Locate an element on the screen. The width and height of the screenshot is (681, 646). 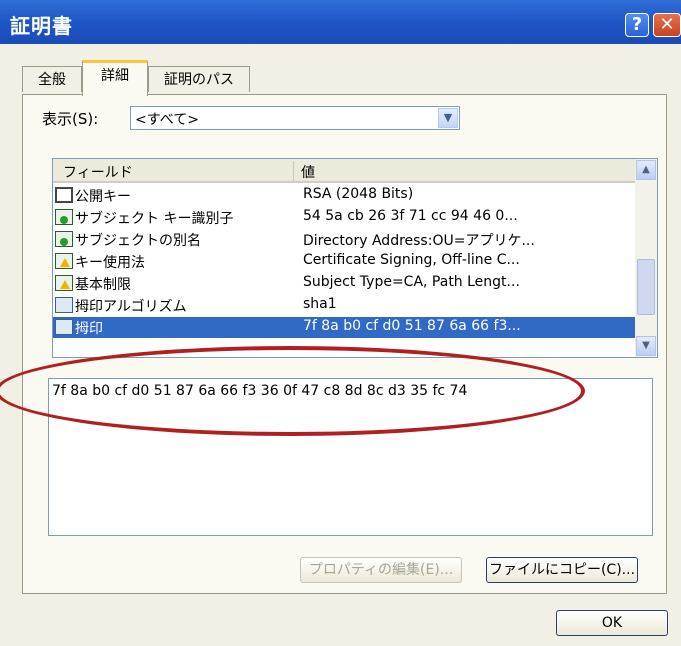
scroll-down-icon: ▼ is located at coordinates (646, 346).